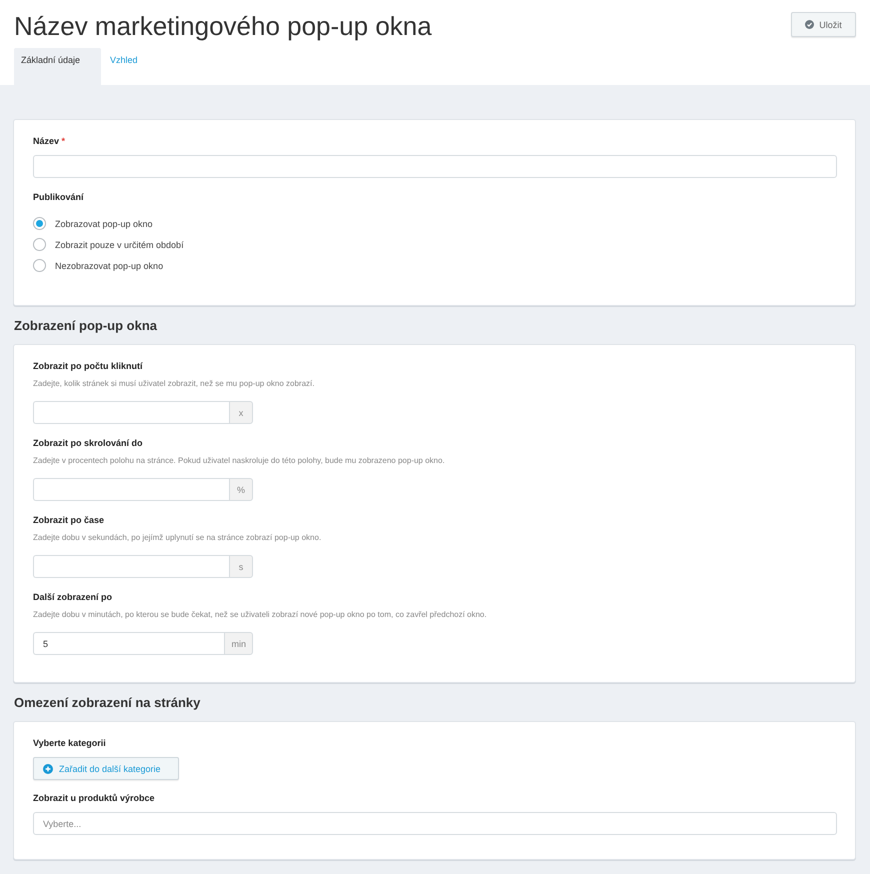 The width and height of the screenshot is (870, 874). I want to click on text-input, so click(435, 166).